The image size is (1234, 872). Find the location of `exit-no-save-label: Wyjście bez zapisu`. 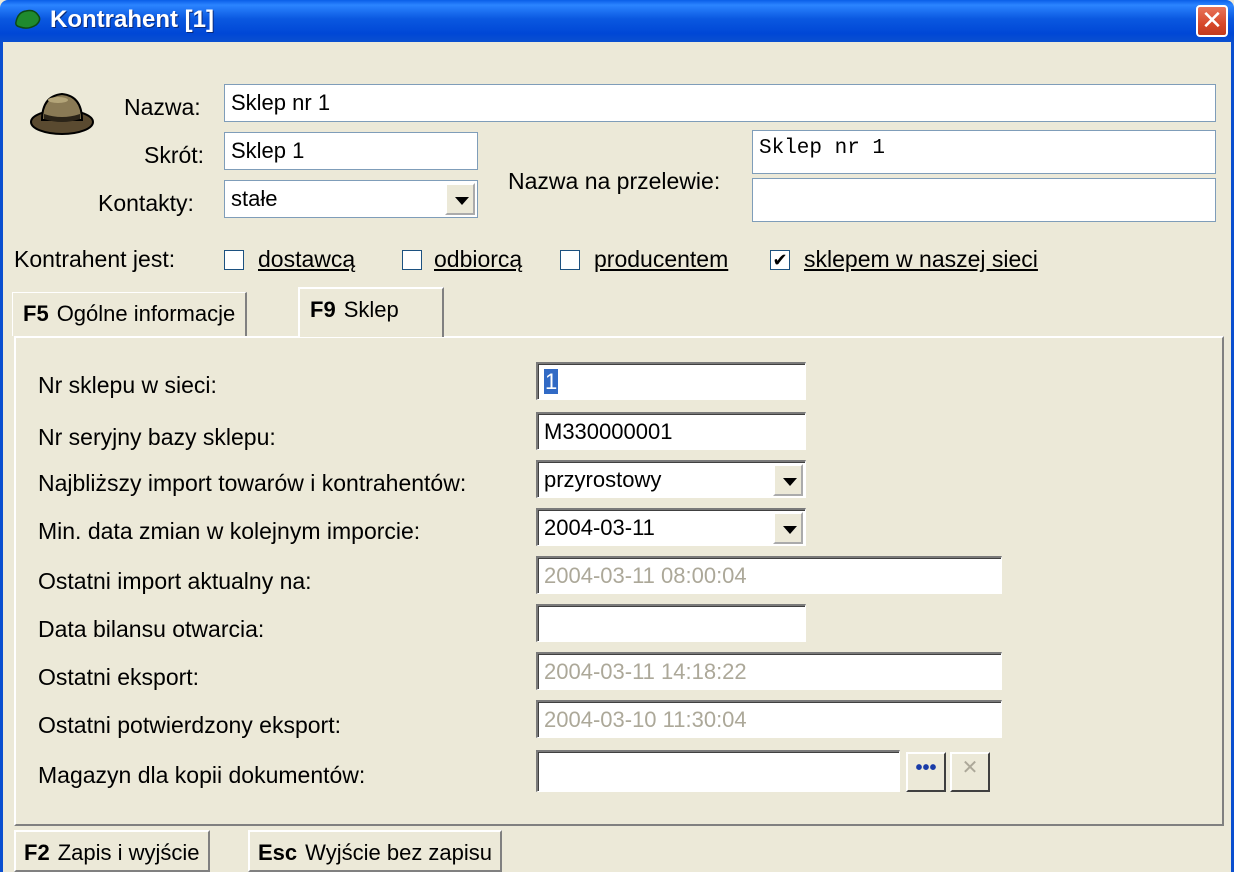

exit-no-save-label: Wyjście bez zapisu is located at coordinates (399, 852).